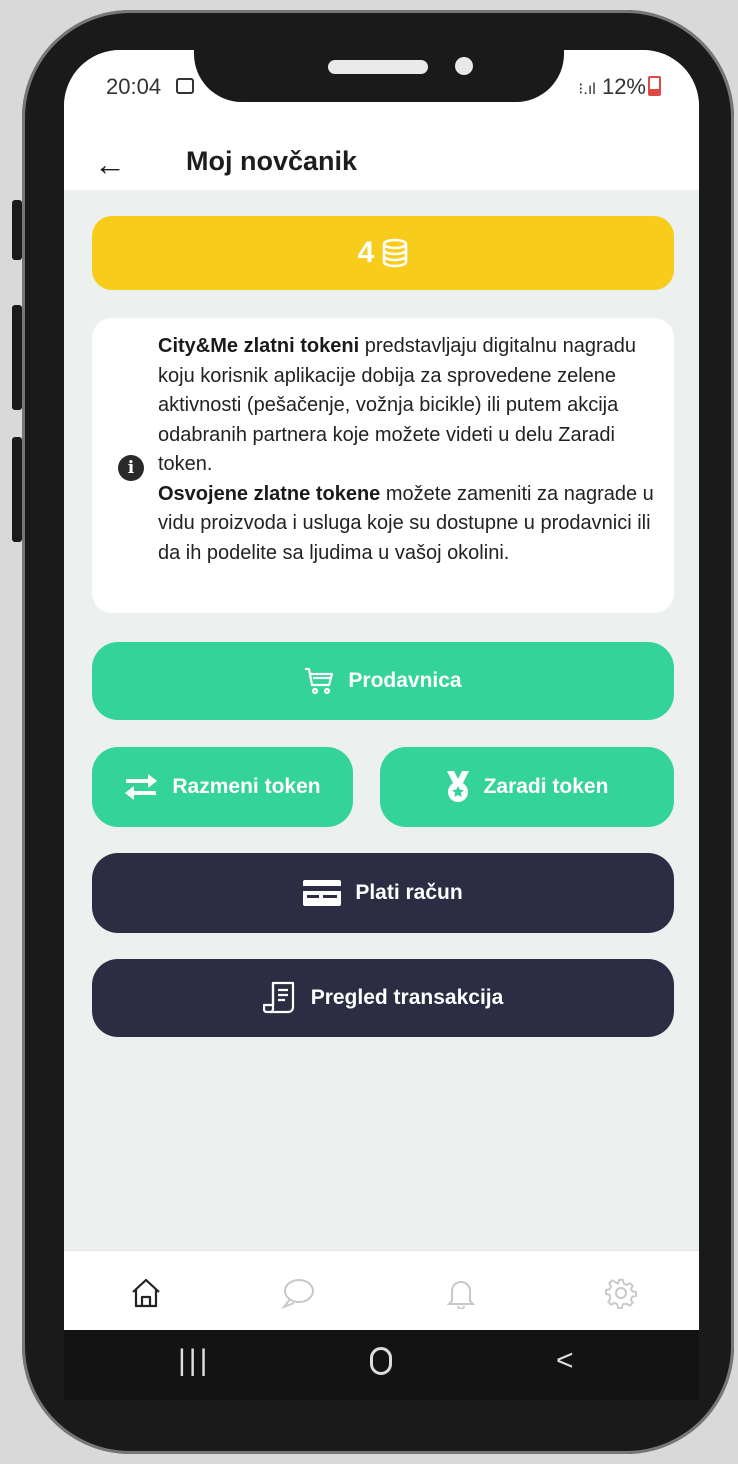  I want to click on camera-notch, so click(379, 76).